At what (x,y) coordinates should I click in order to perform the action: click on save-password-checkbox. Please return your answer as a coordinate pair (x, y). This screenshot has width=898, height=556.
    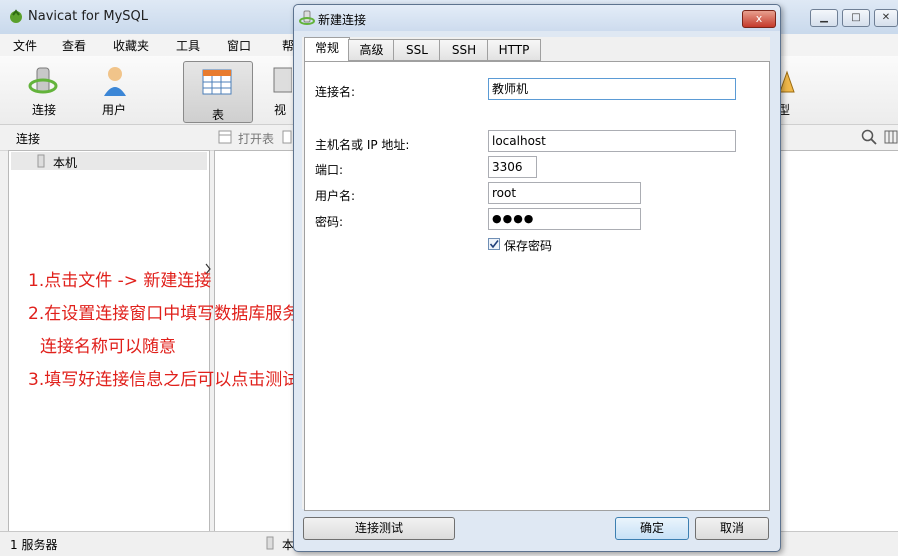
    Looking at the image, I should click on (494, 244).